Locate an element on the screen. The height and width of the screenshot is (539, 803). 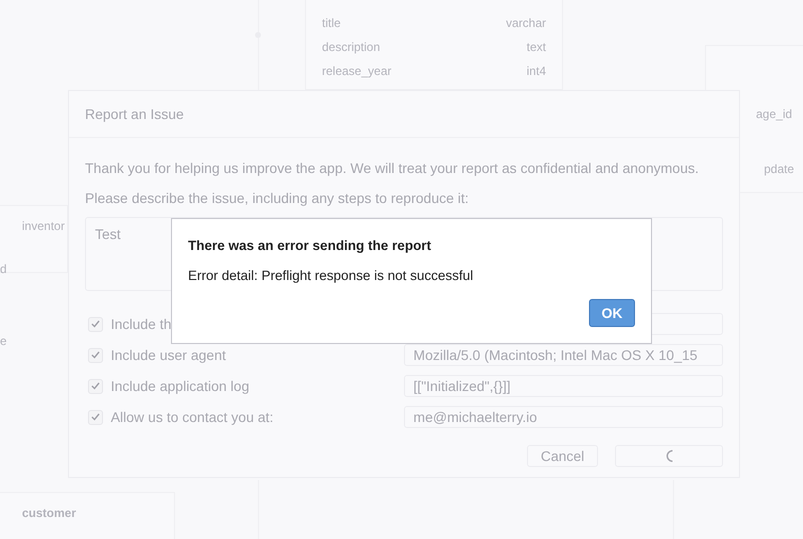
dialog-title: Report an Issue is located at coordinates (134, 114).